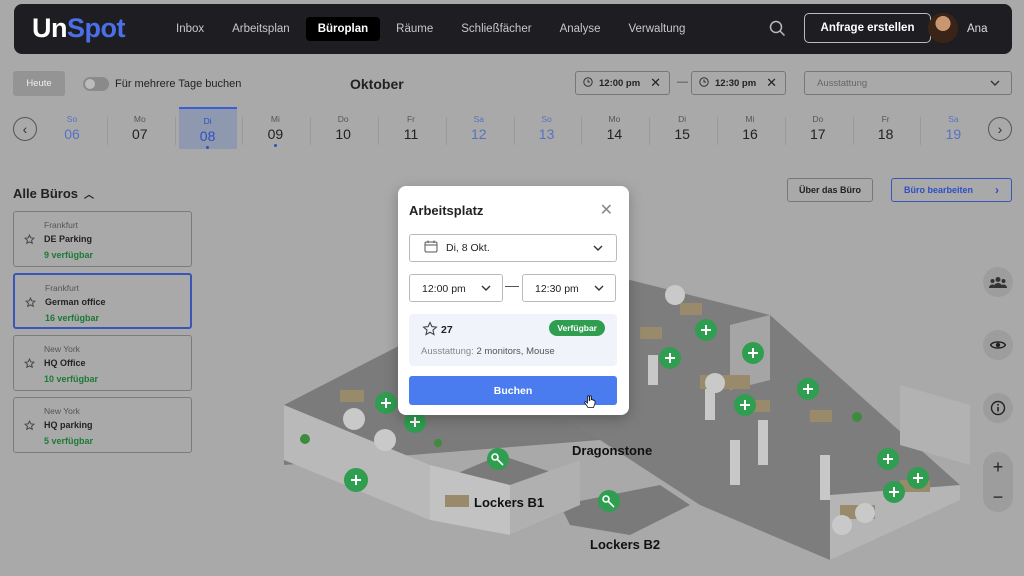  I want to click on nav-arbeitsplan: Arbeitsplan, so click(261, 29).